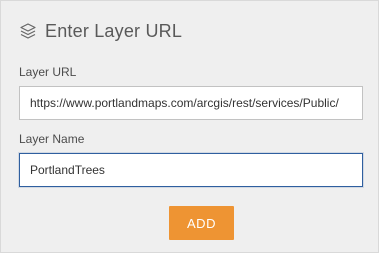 The image size is (379, 253). Describe the element at coordinates (201, 223) in the screenshot. I see `add-button: ADD` at that location.